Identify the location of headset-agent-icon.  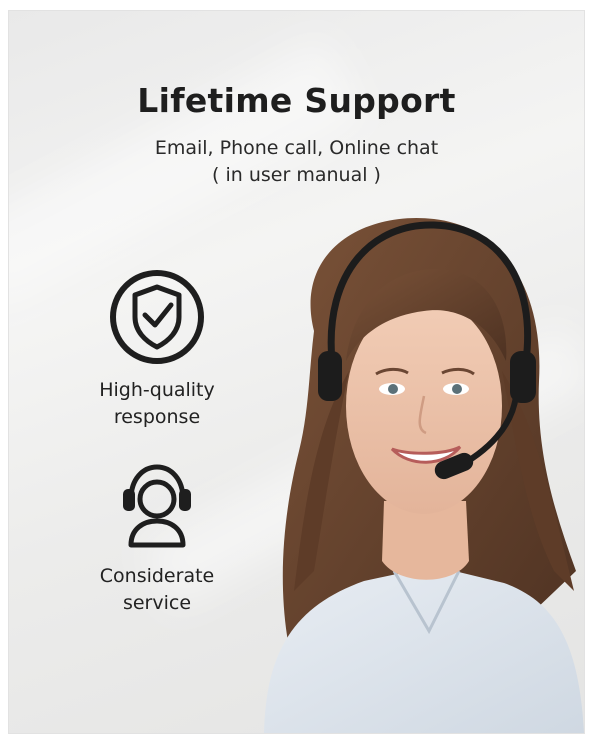
(157, 506).